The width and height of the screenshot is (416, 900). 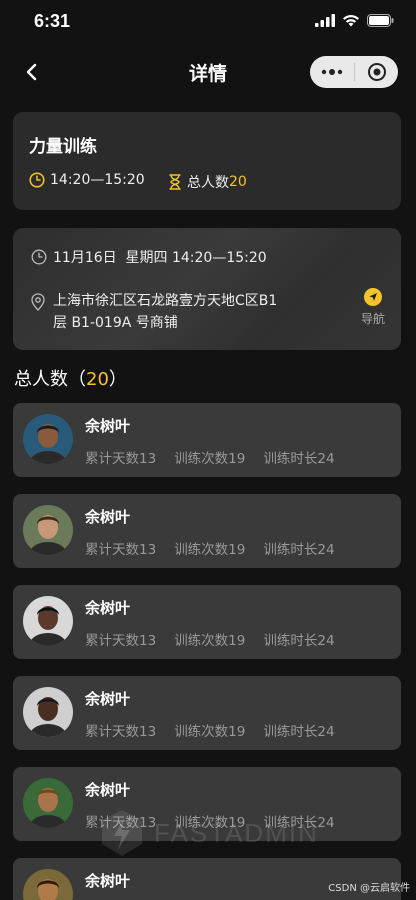 I want to click on target-close-icon, so click(x=376, y=72).